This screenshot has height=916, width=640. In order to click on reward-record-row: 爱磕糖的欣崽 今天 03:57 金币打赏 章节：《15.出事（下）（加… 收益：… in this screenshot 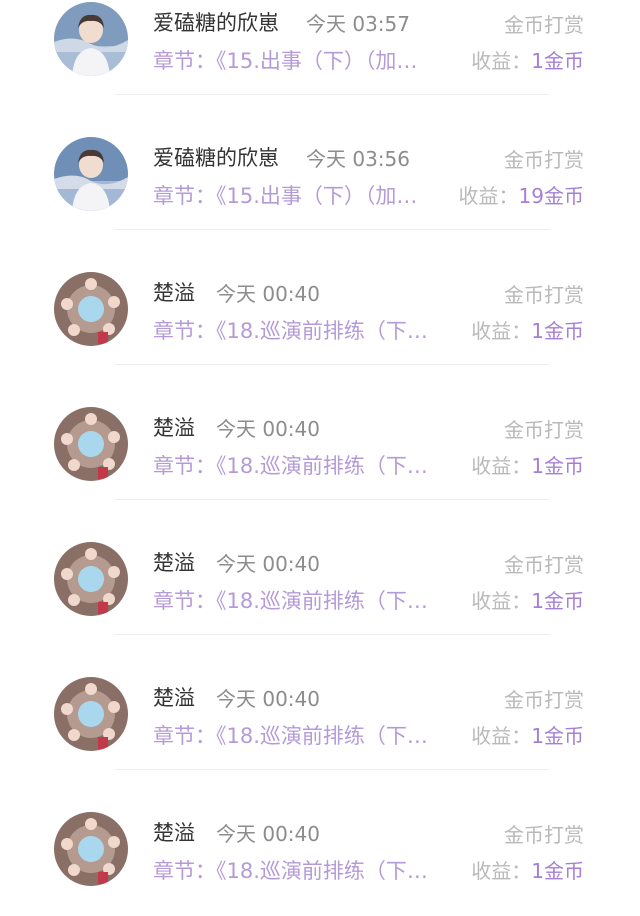, I will do `click(320, 69)`.